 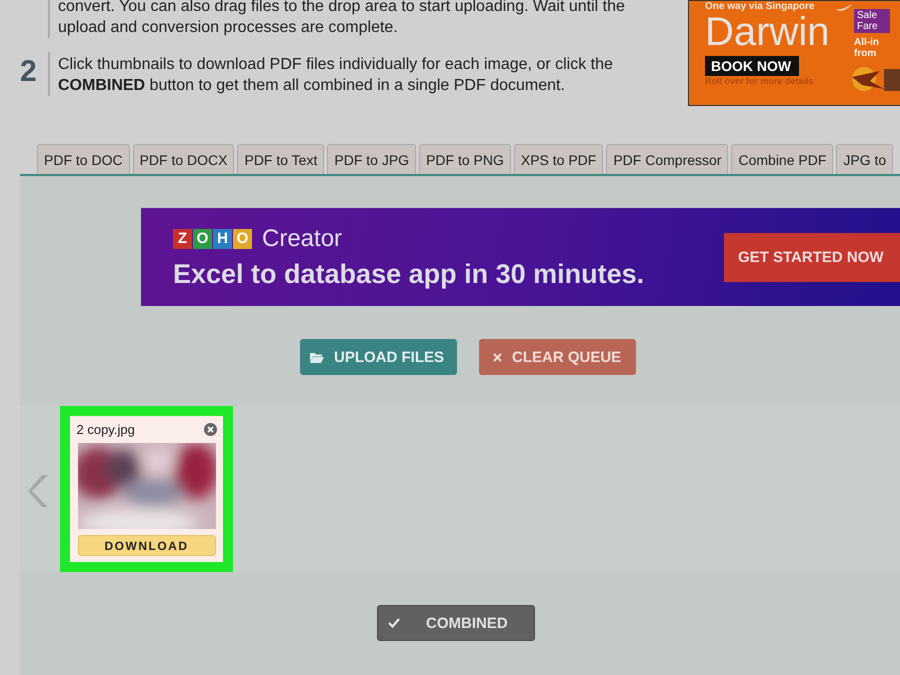 What do you see at coordinates (312, 86) in the screenshot?
I see `step-text: COMBINED button to get them all combined in a single PDF document.` at bounding box center [312, 86].